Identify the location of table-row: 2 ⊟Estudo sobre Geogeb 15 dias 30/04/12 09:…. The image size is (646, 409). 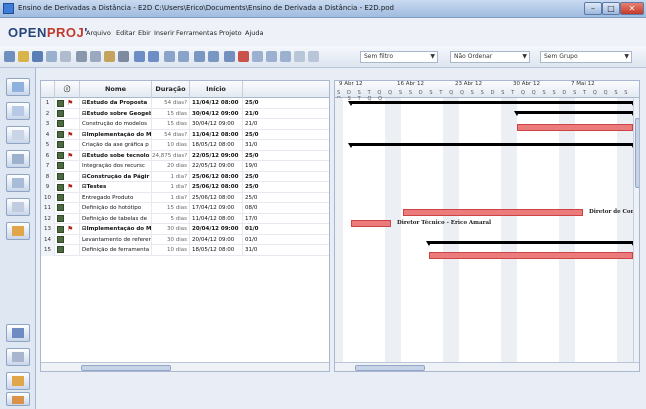
(185, 114).